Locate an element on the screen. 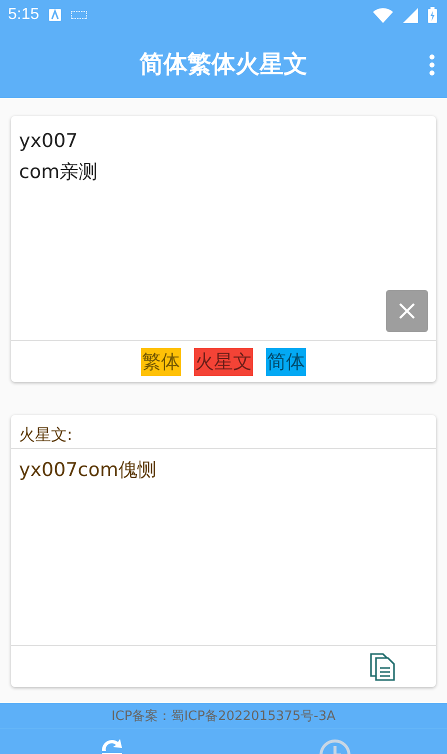 The height and width of the screenshot is (754, 447). clock-icon is located at coordinates (335, 746).